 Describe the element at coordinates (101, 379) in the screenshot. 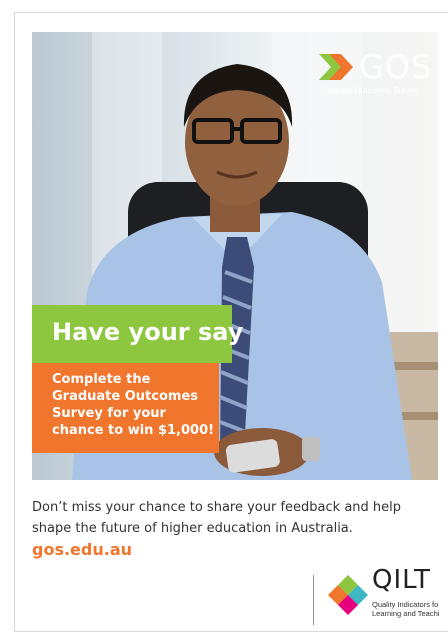

I see `promo-line: Complete the` at that location.